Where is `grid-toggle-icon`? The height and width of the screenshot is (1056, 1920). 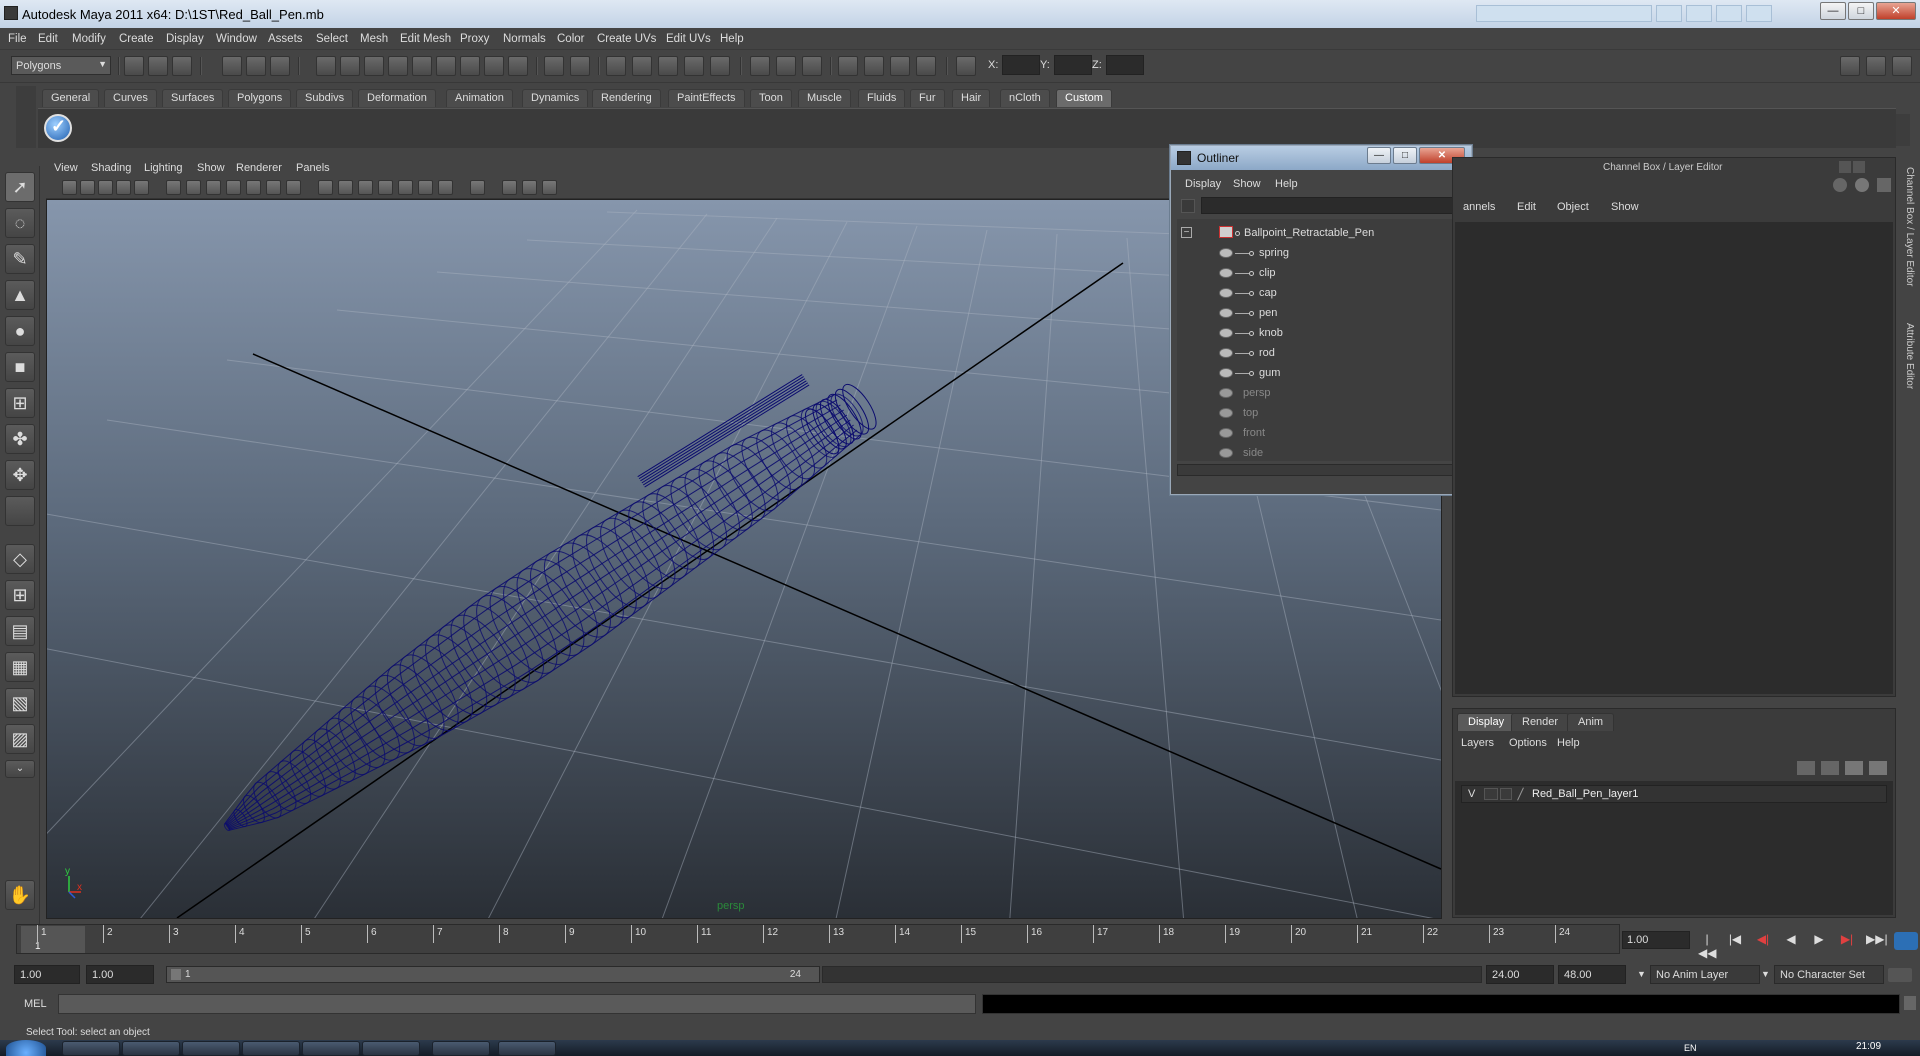 grid-toggle-icon is located at coordinates (173, 187).